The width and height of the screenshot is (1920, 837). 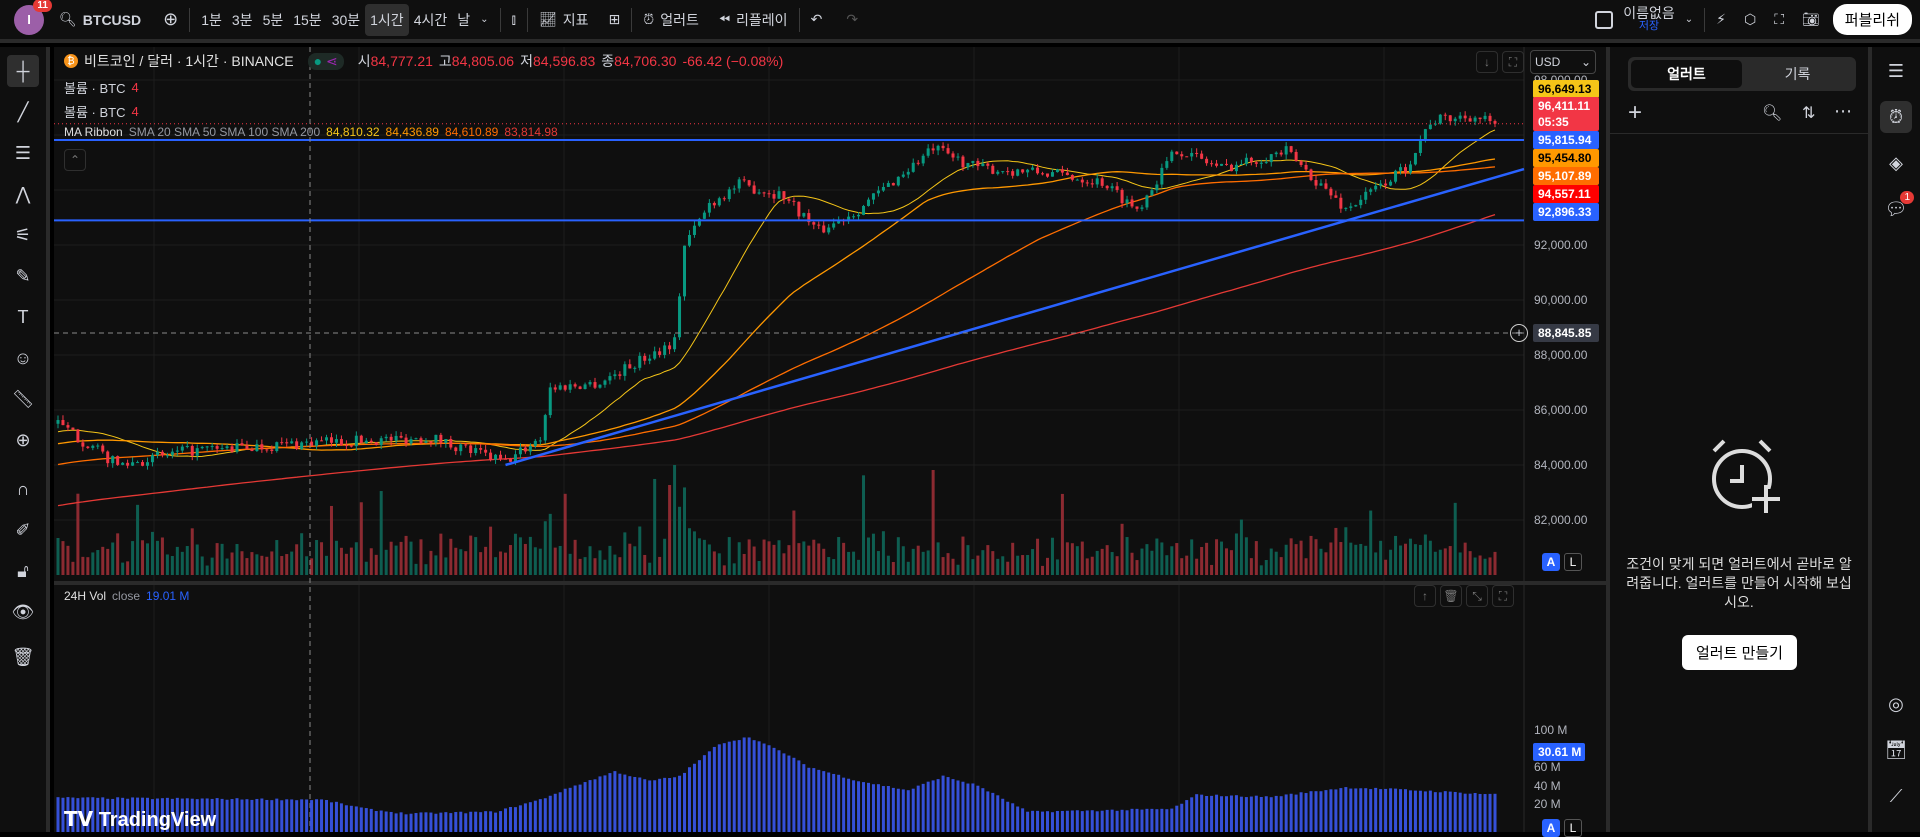 What do you see at coordinates (1563, 62) in the screenshot?
I see `currency-select: USD ⌄` at bounding box center [1563, 62].